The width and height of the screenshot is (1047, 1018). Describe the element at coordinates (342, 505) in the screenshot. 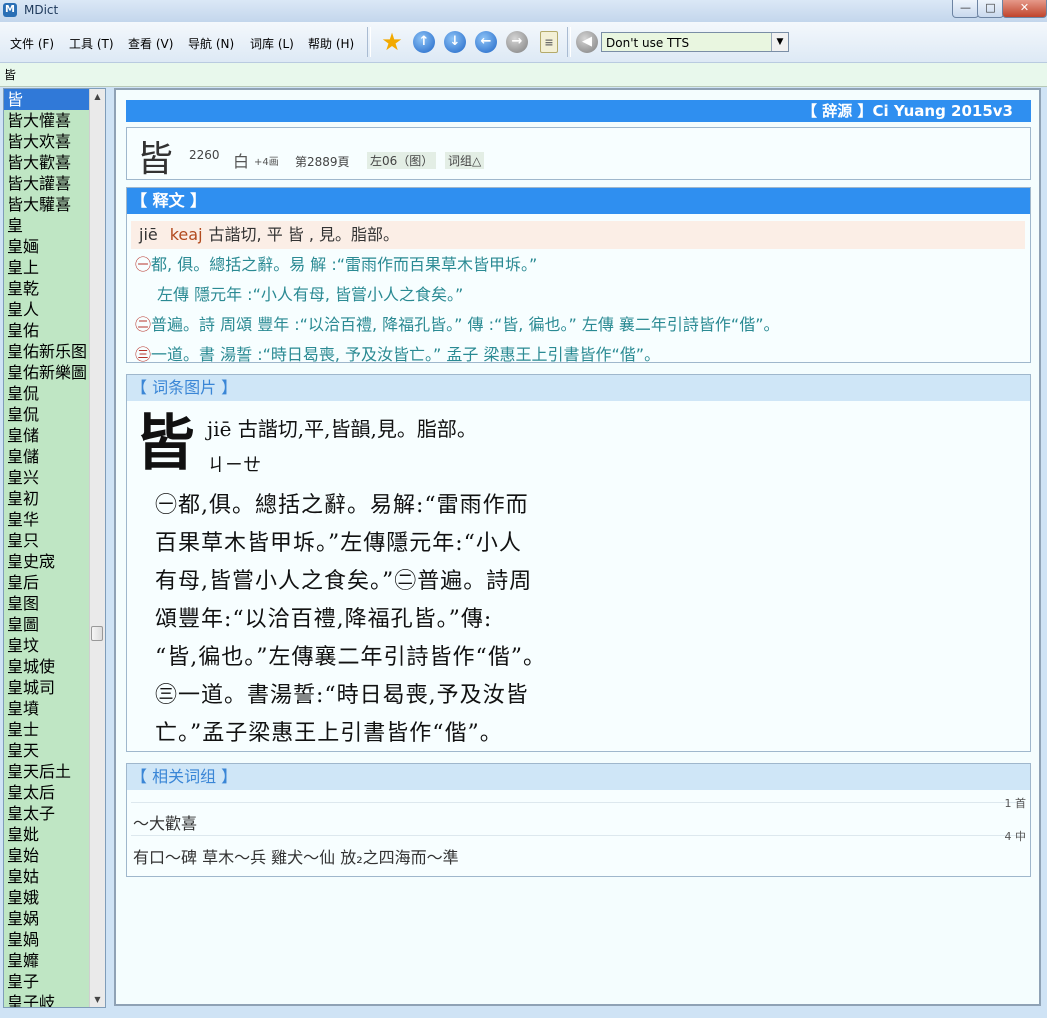

I see `scan-line: ㊀都,俱。總括之辭。易解:“雷雨作而` at that location.